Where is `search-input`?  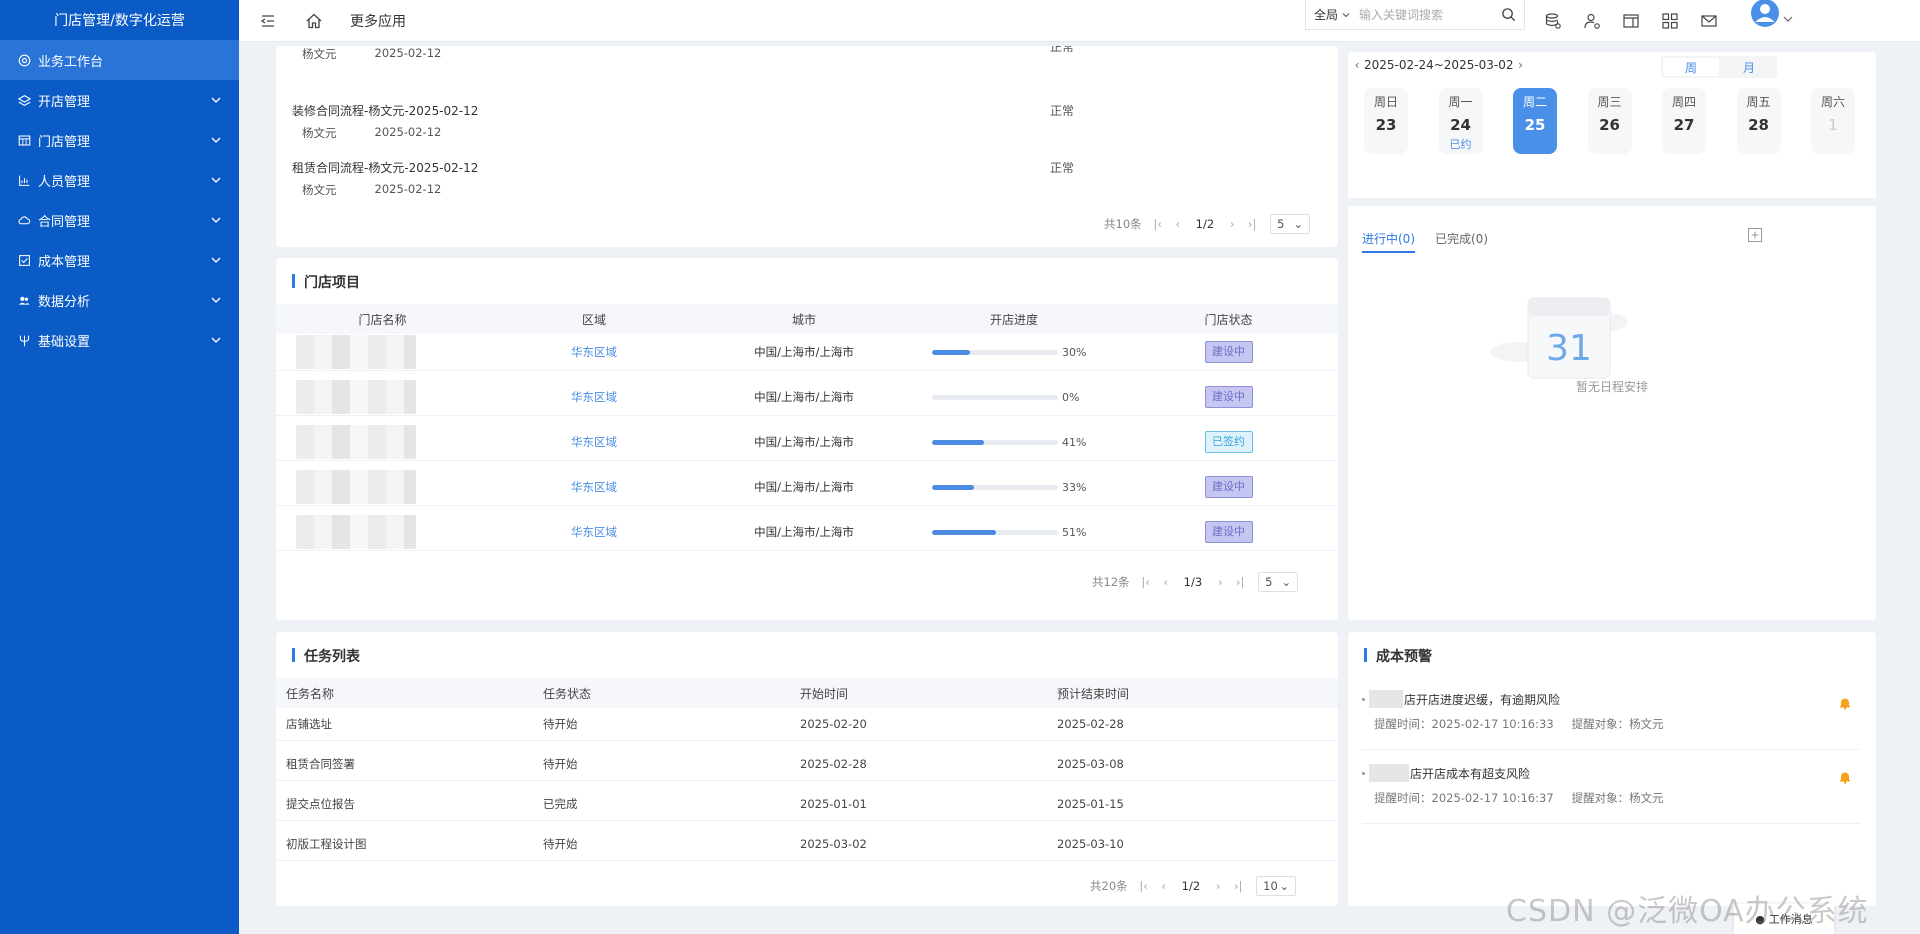 search-input is located at coordinates (1429, 14).